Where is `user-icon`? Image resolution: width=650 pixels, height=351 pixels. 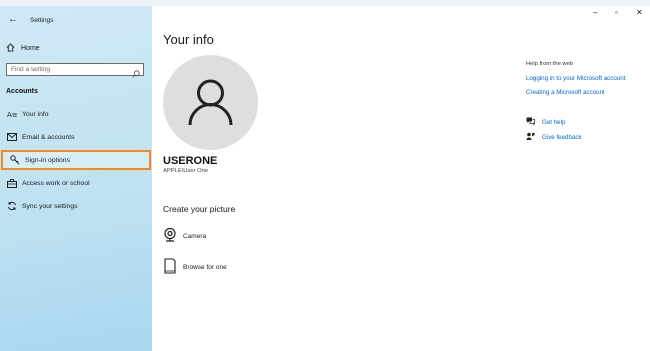 user-icon is located at coordinates (210, 102).